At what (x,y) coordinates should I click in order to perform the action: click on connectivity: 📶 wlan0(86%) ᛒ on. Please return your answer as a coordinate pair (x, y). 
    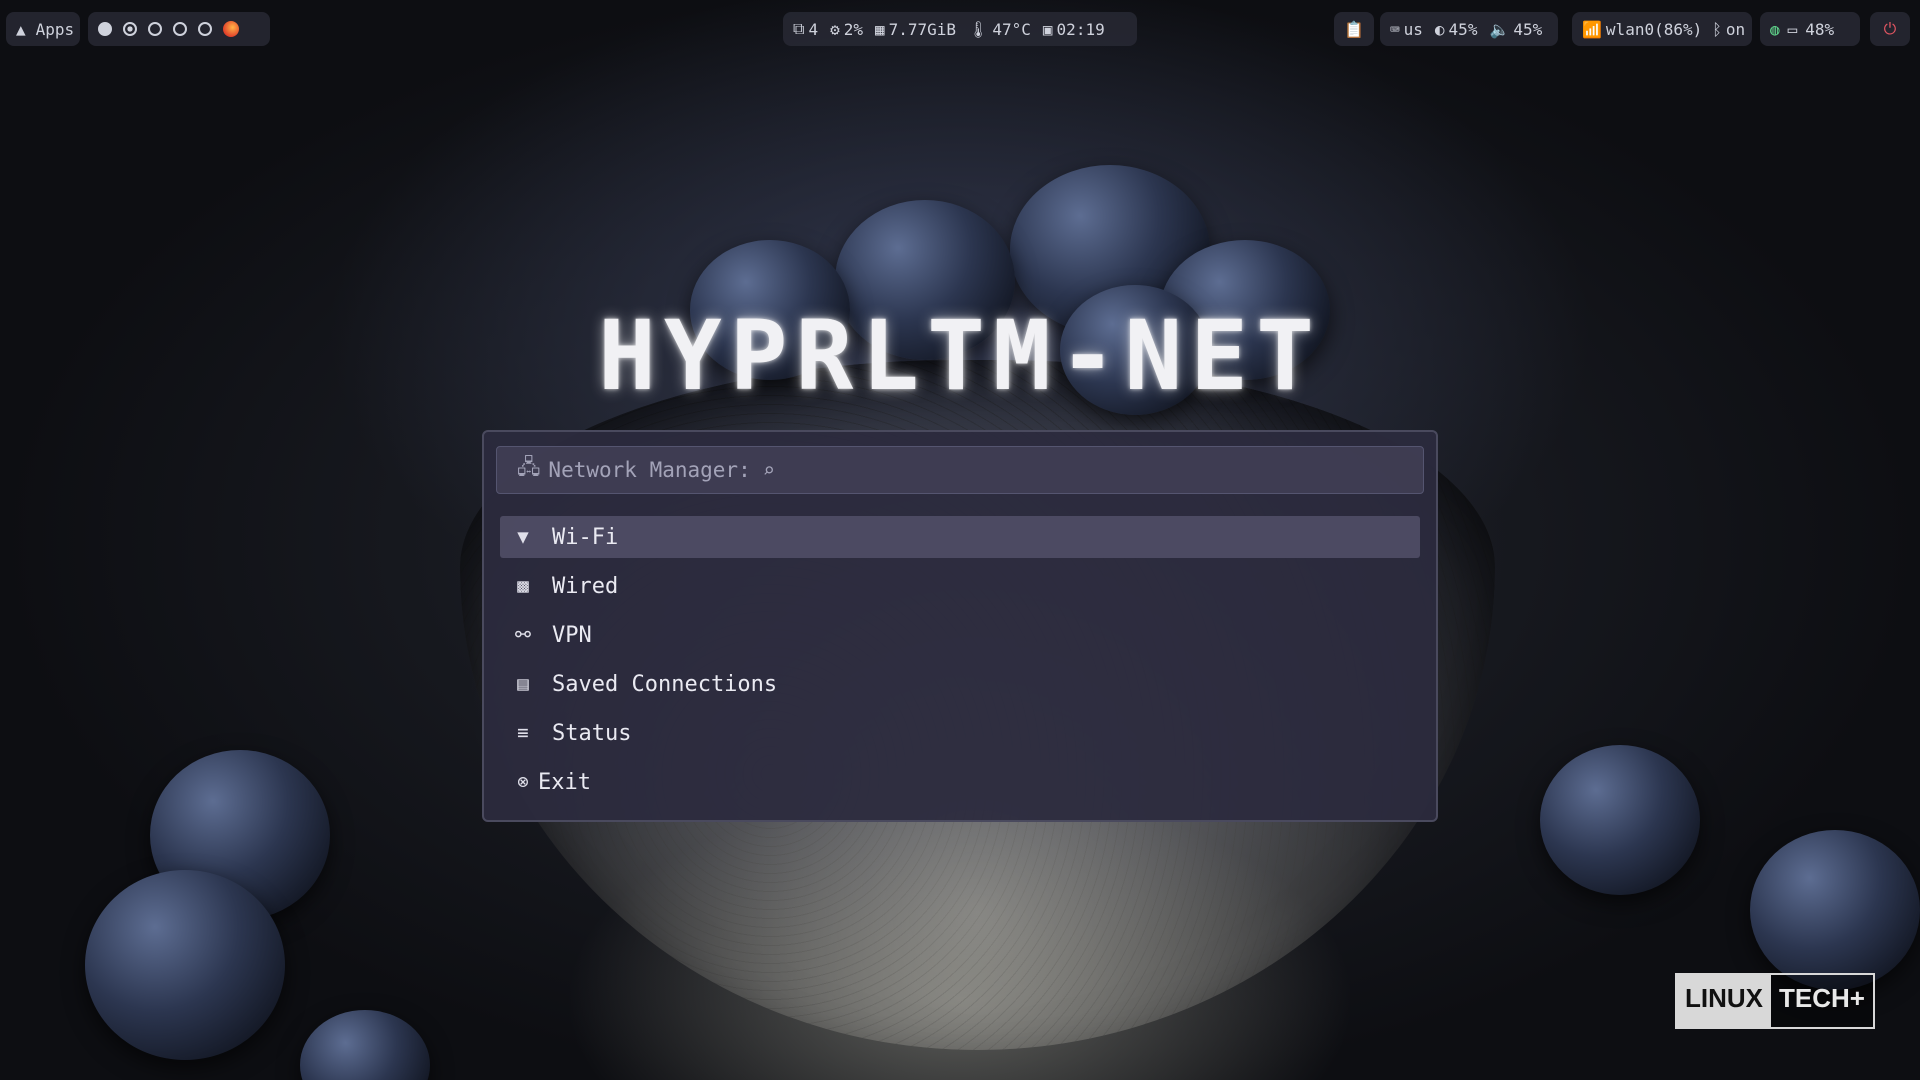
    Looking at the image, I should click on (1662, 29).